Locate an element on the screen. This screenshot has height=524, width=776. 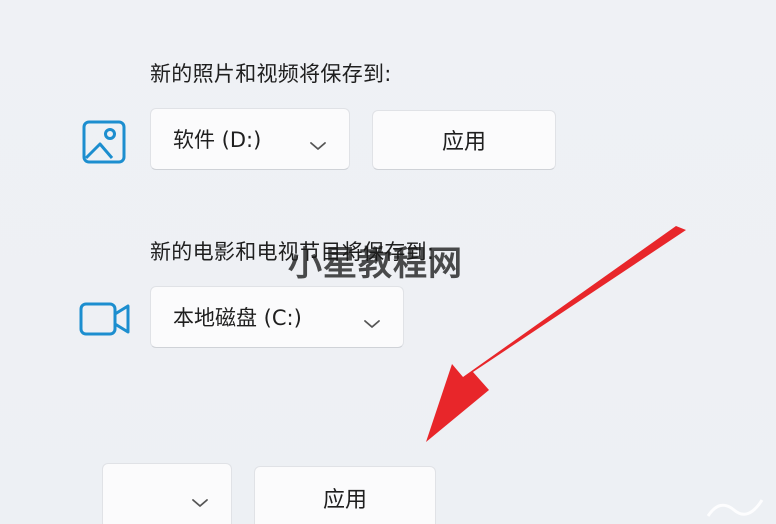
movies-drive-dropdown: 本地磁盘 (C:) is located at coordinates (277, 317).